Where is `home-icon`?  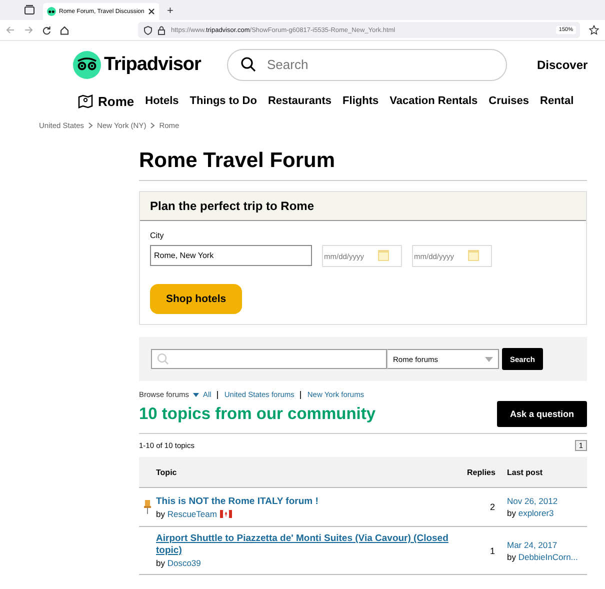 home-icon is located at coordinates (64, 30).